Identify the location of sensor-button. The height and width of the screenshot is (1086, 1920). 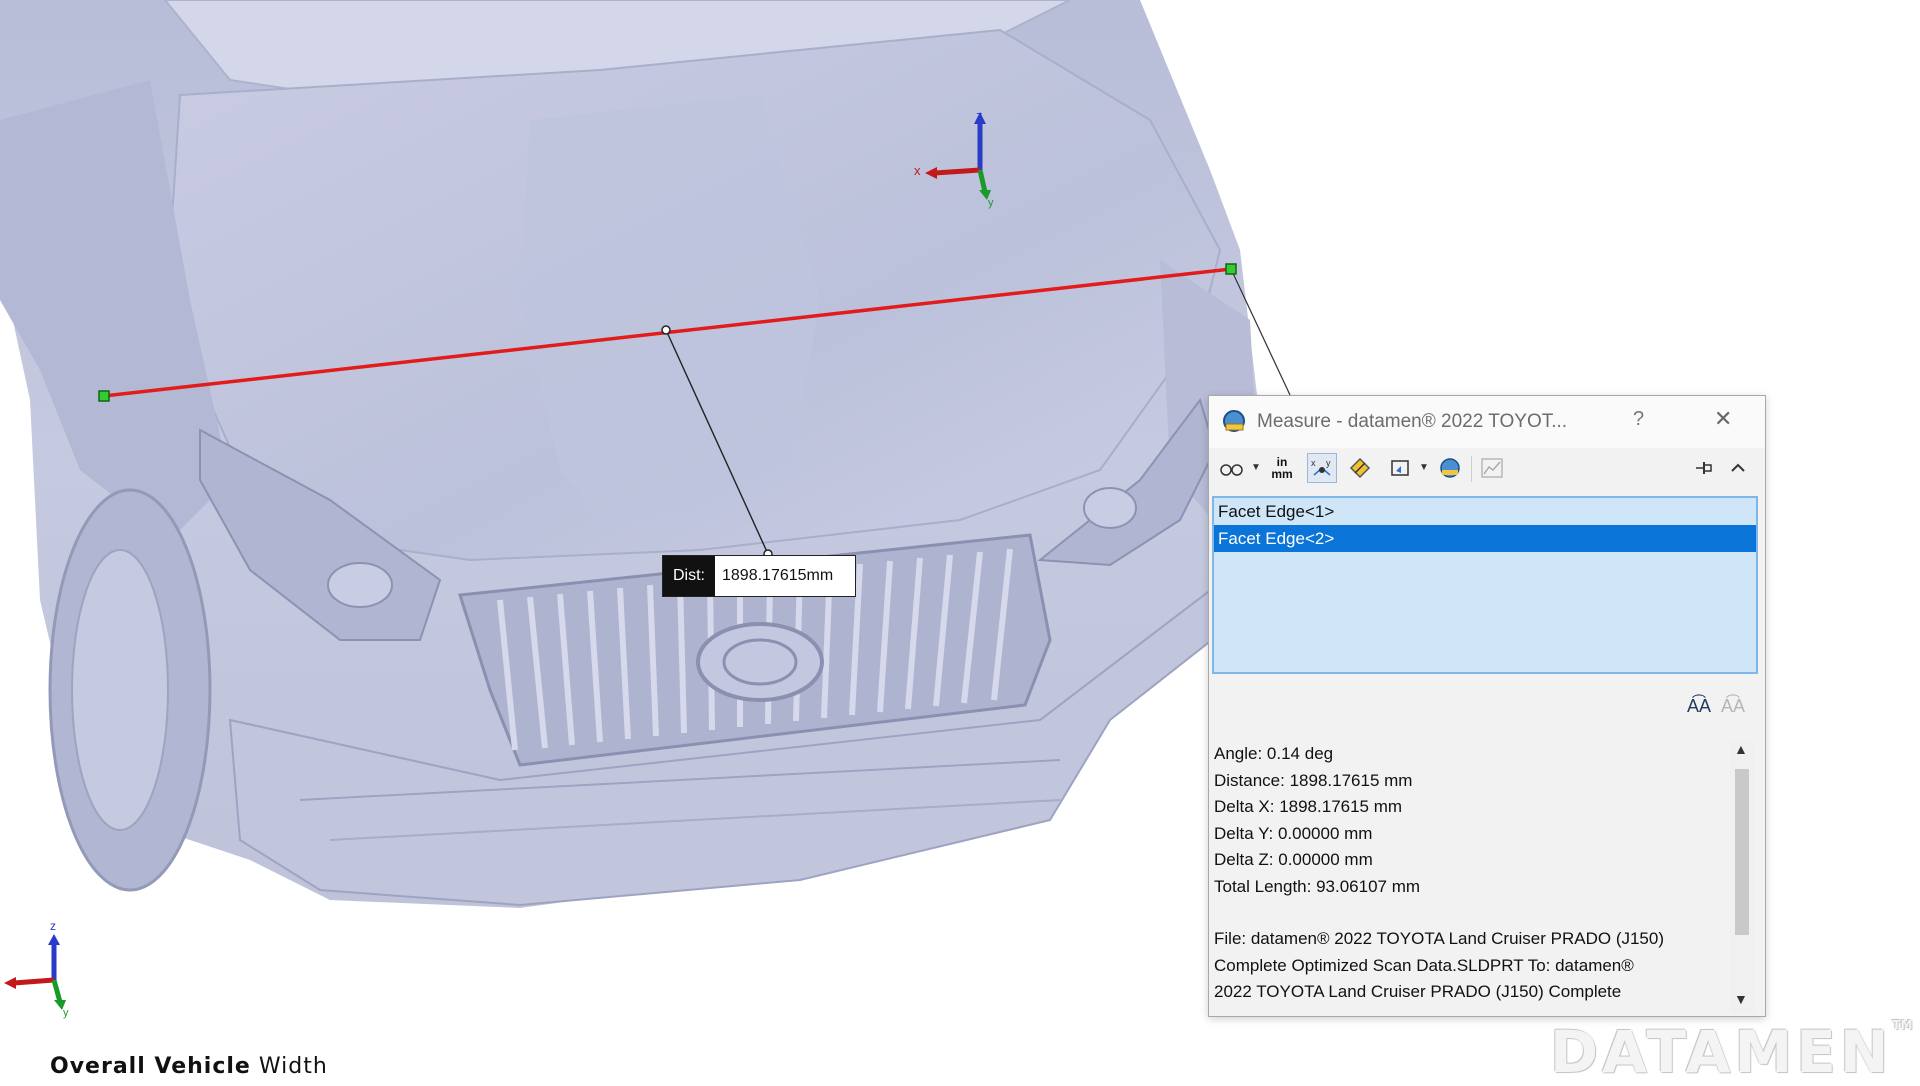
(1492, 468).